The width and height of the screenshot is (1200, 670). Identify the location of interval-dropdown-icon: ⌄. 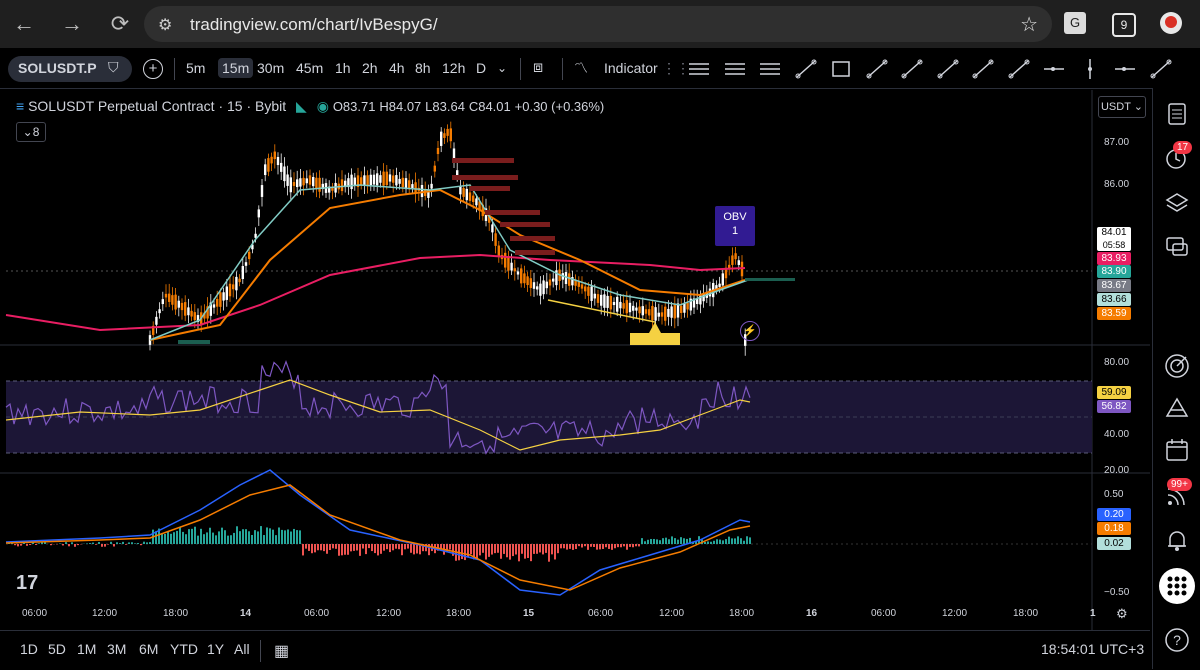
(502, 68).